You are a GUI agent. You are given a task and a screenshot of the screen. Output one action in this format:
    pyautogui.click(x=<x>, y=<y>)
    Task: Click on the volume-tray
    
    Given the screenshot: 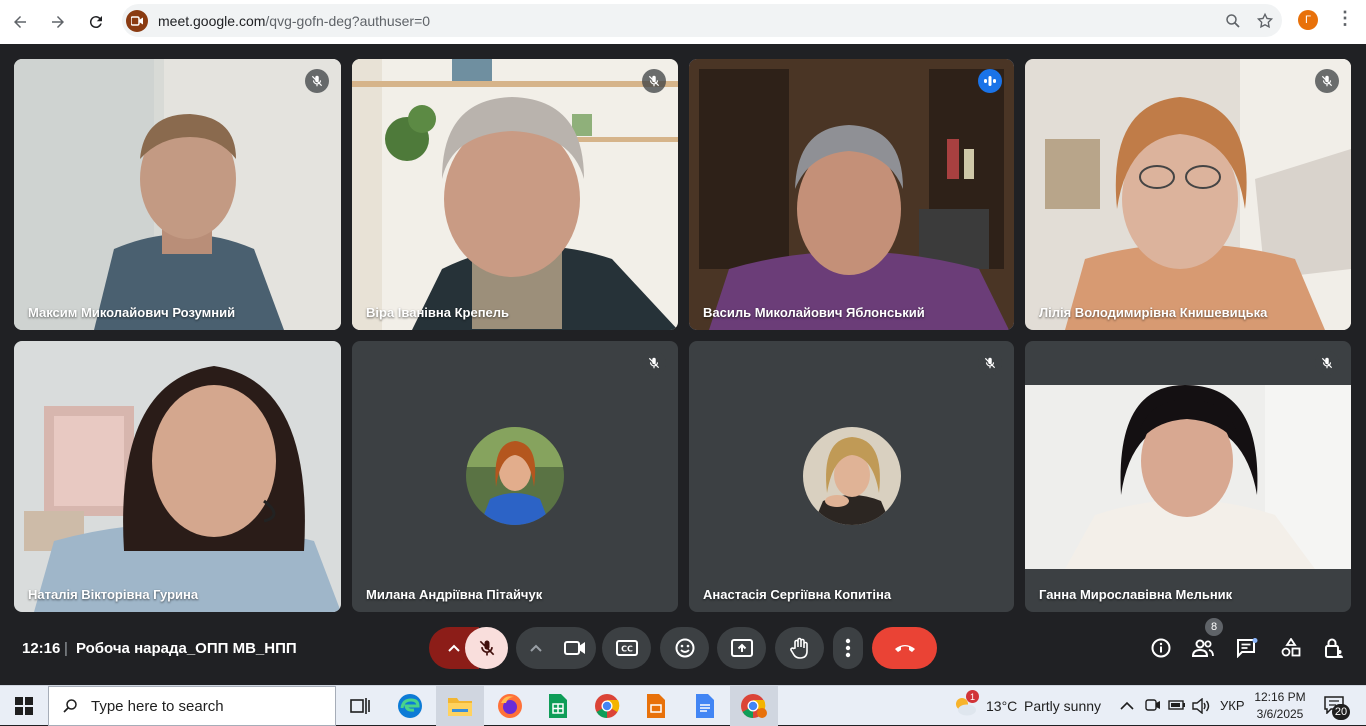 What is the action you would take?
    pyautogui.click(x=1201, y=708)
    